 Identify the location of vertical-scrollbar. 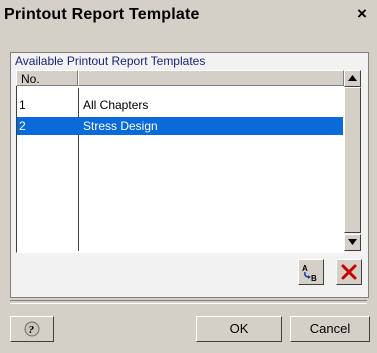
(352, 160).